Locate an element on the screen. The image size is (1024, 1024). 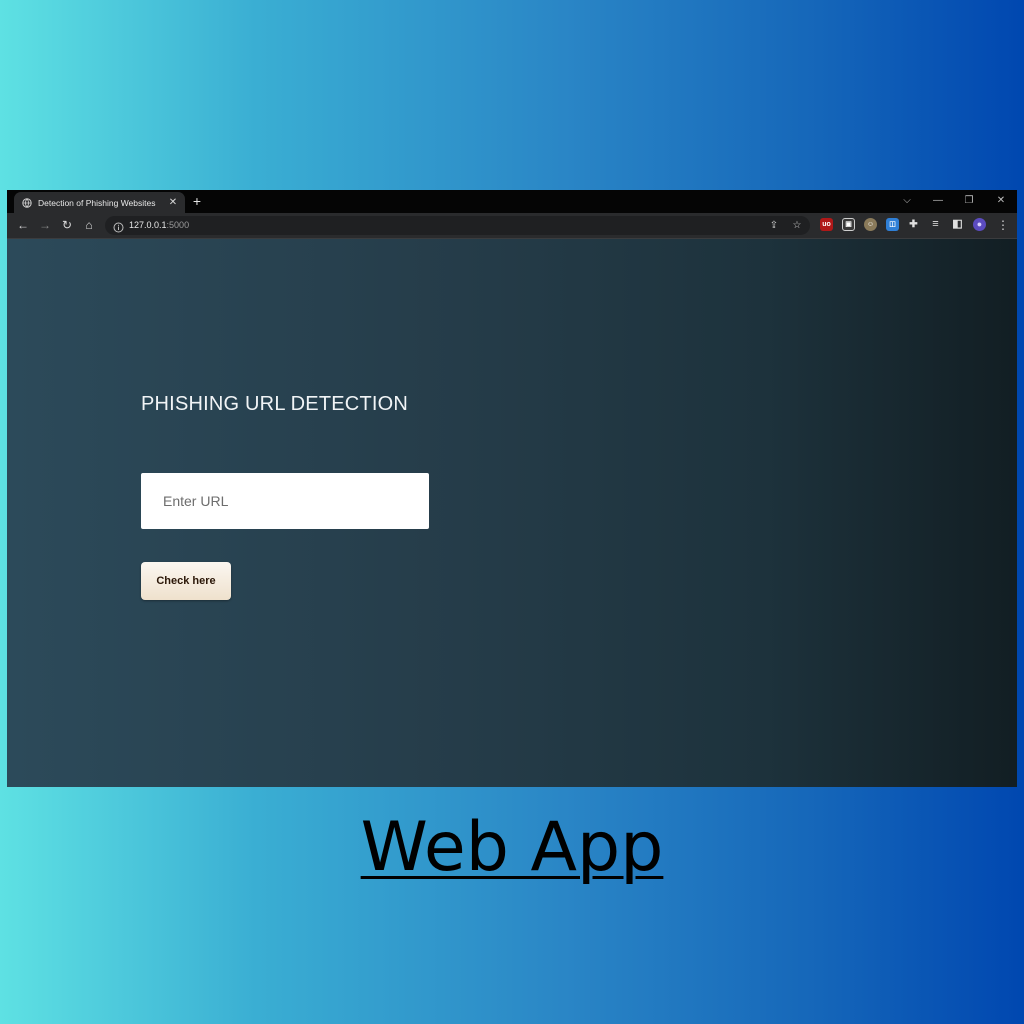
minimize-icon: — is located at coordinates (938, 201).